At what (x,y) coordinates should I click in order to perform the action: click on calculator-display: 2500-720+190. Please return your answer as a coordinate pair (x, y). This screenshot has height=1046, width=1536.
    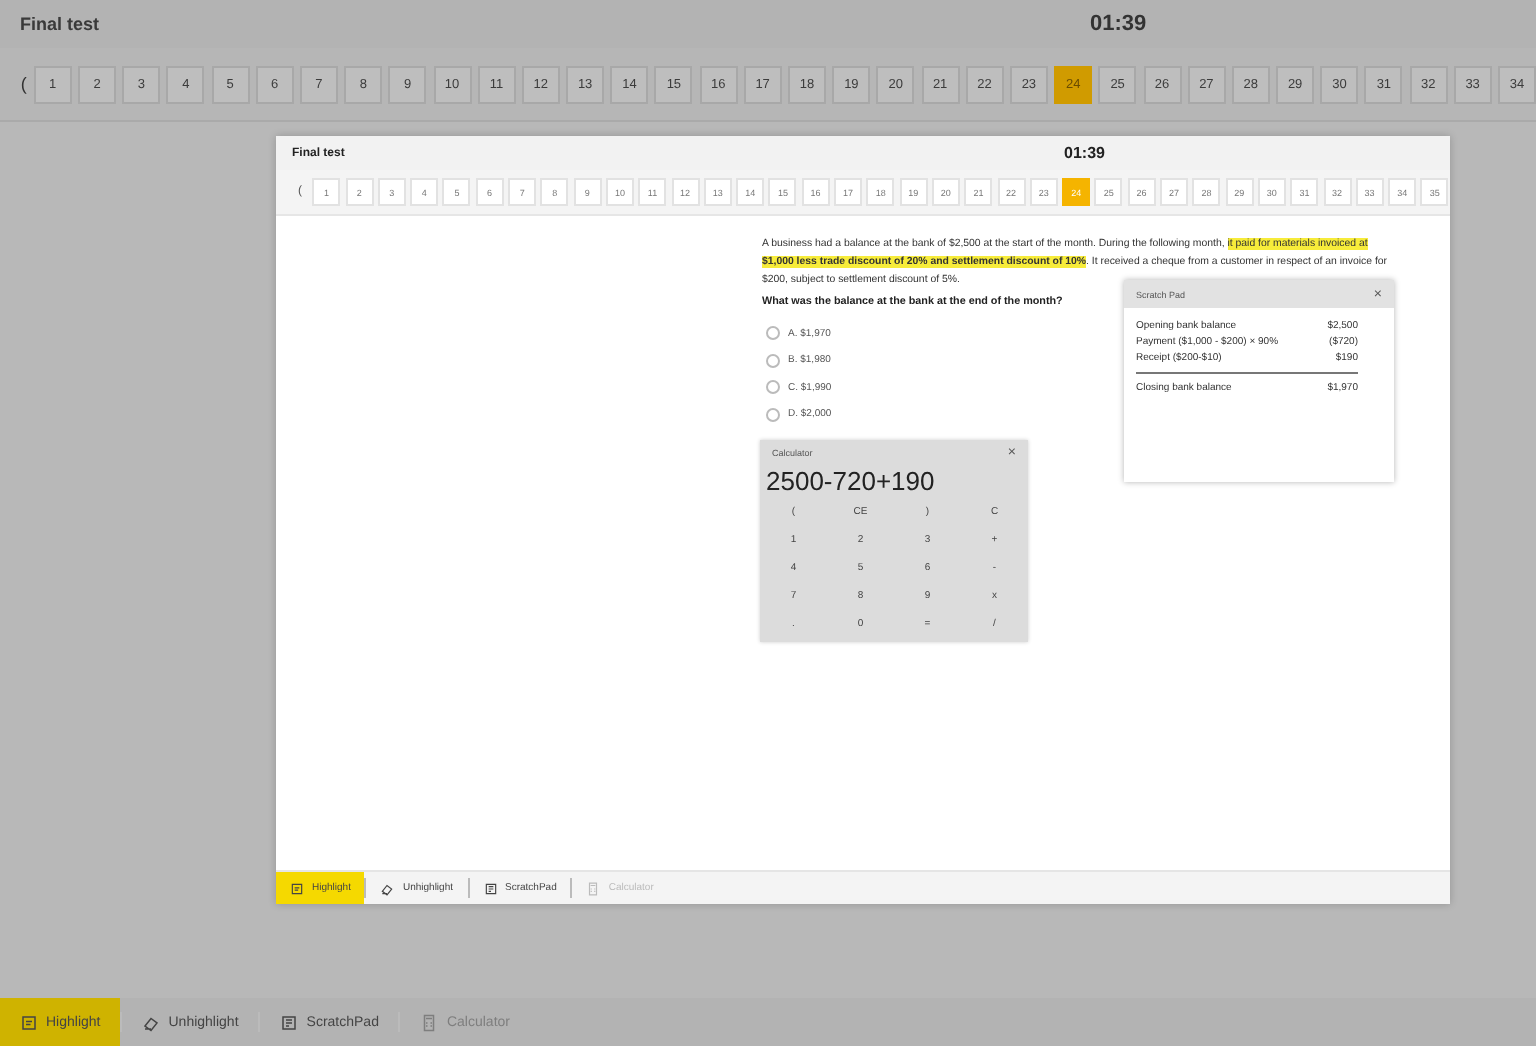
    Looking at the image, I should click on (850, 481).